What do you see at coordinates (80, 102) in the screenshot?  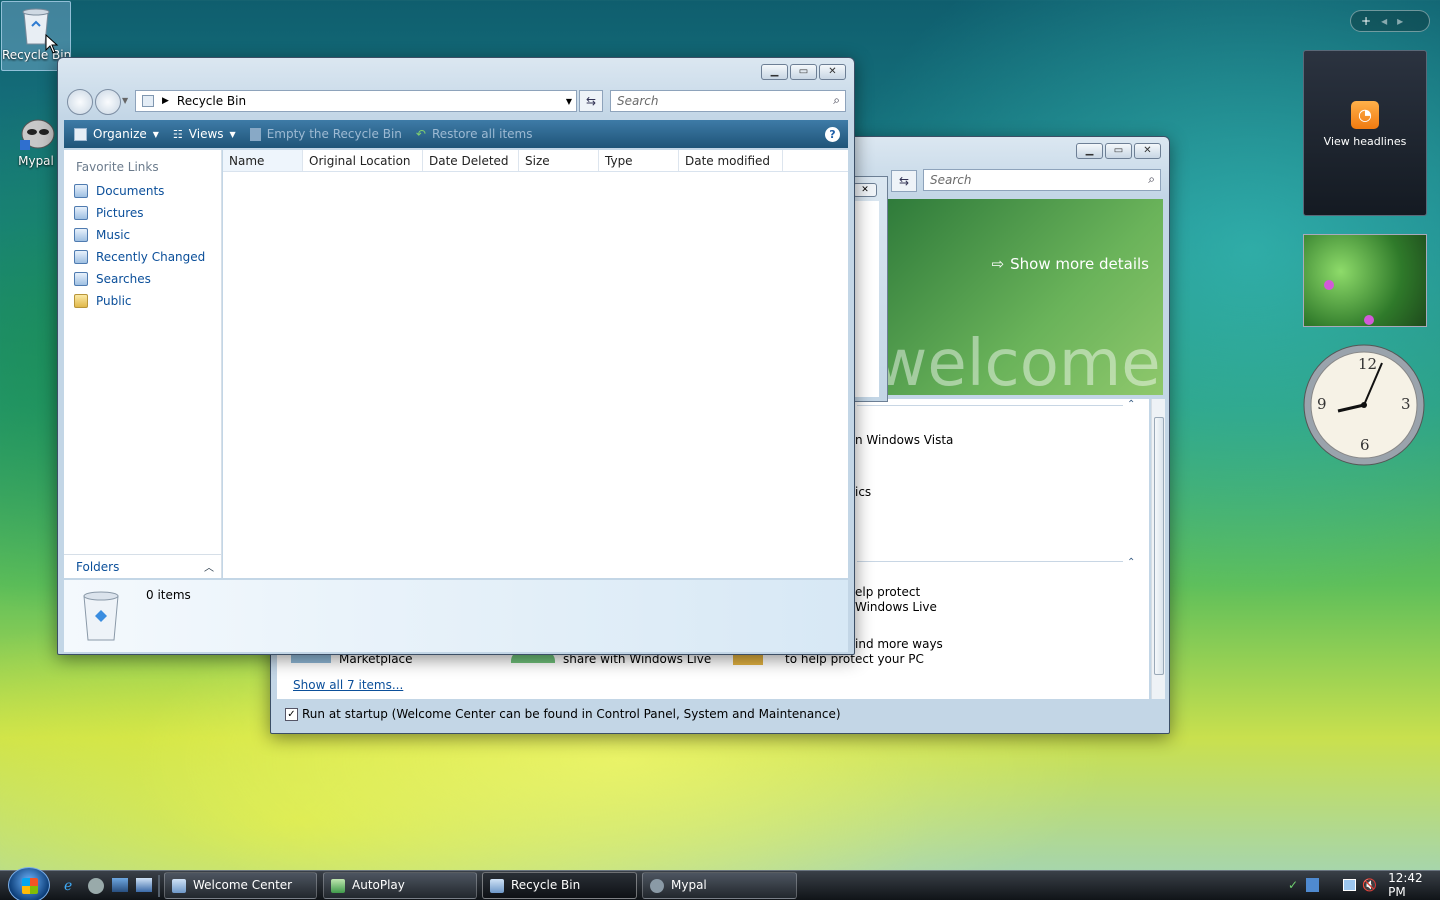 I see `back-button` at bounding box center [80, 102].